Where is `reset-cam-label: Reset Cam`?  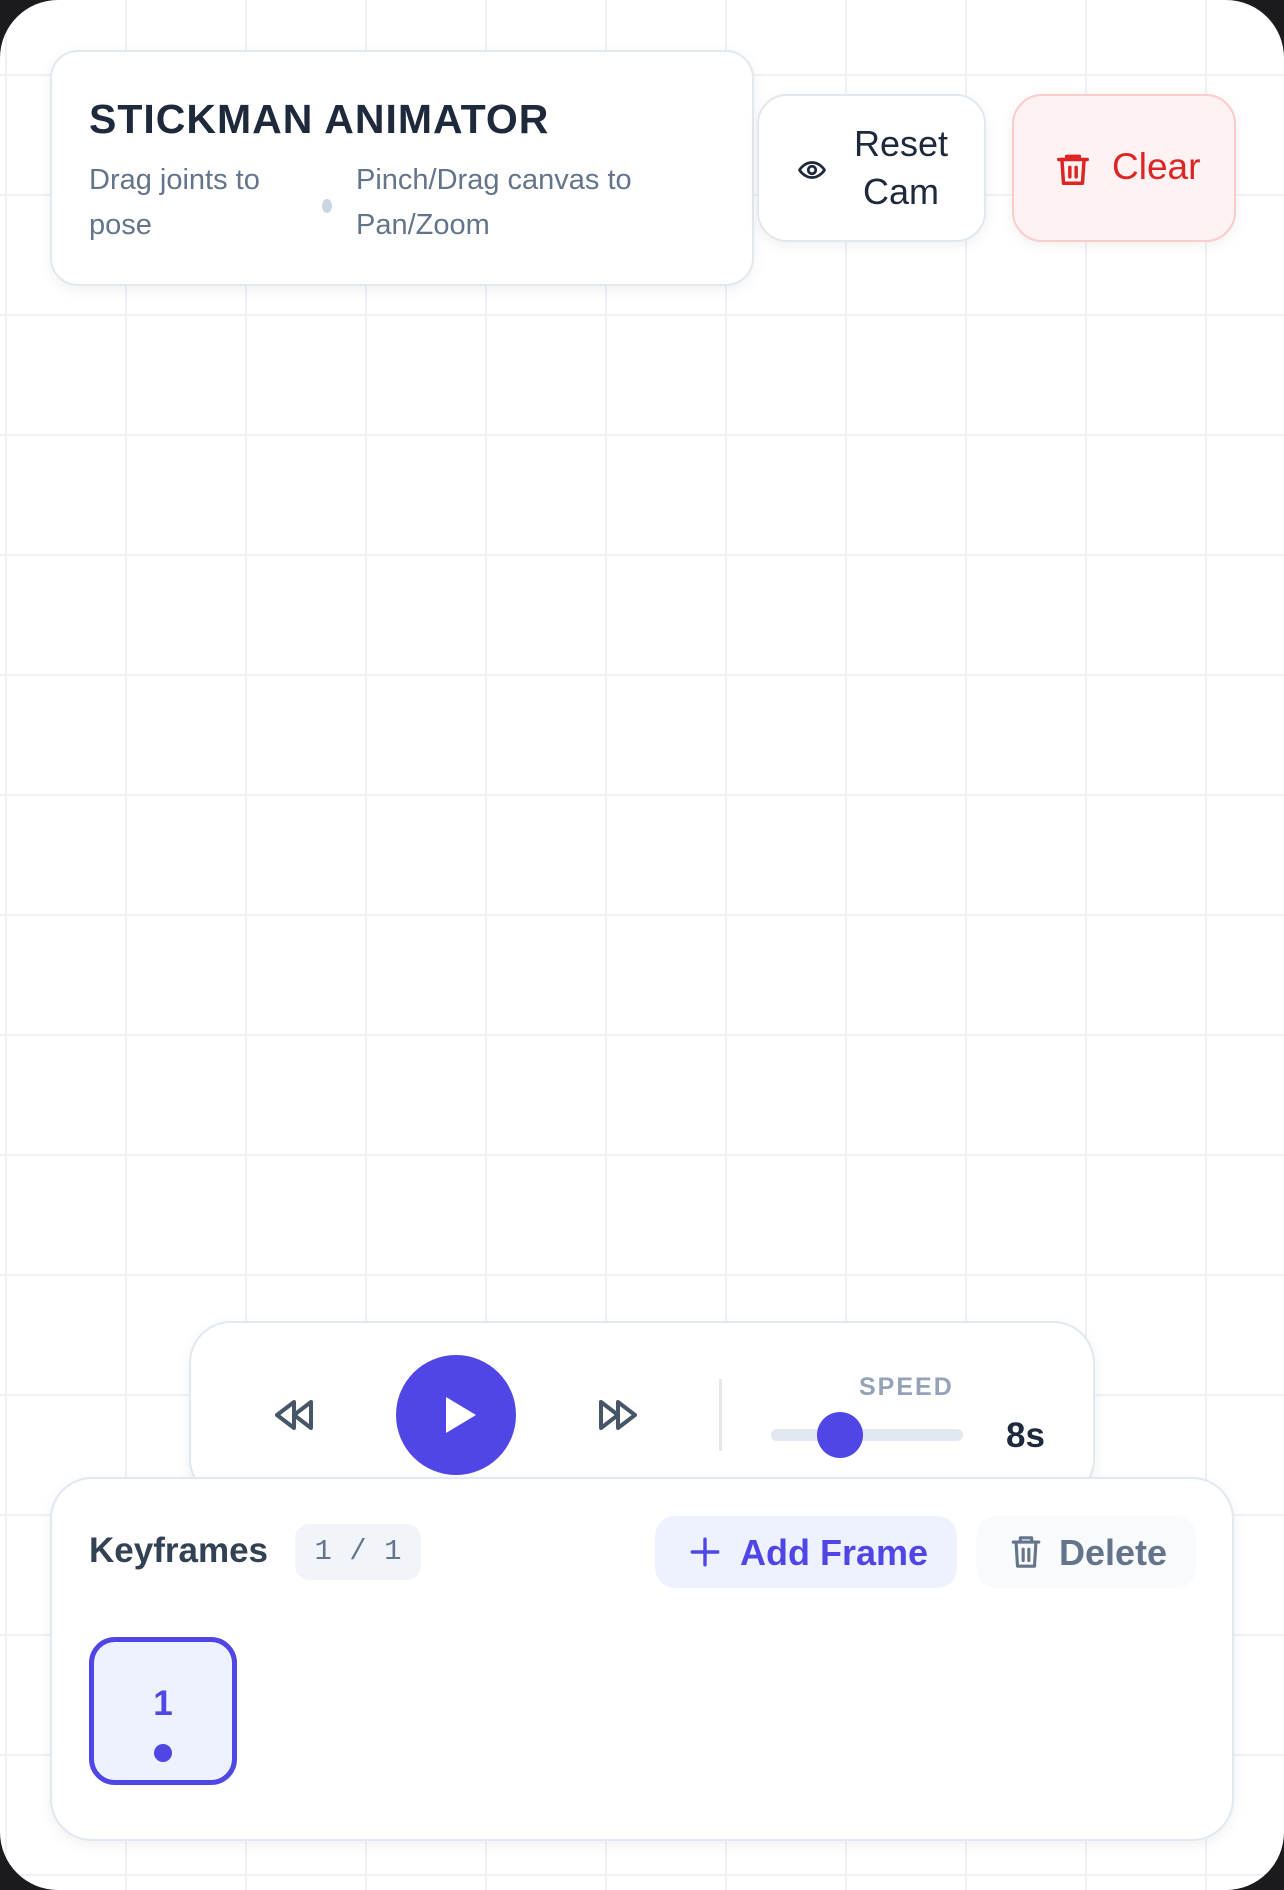
reset-cam-label: Reset Cam is located at coordinates (901, 167).